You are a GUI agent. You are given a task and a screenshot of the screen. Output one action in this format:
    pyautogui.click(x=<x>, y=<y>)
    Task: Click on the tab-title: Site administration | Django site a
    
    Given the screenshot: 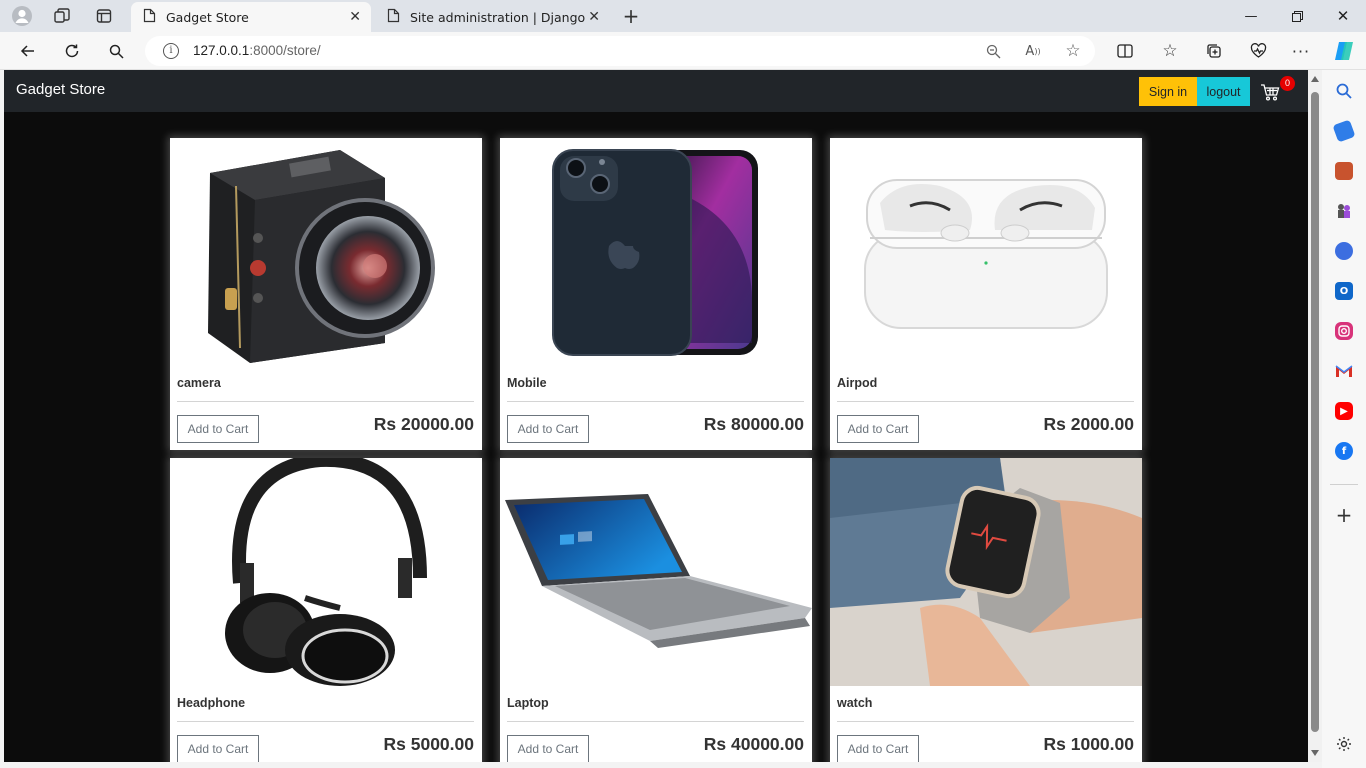 What is the action you would take?
    pyautogui.click(x=497, y=17)
    